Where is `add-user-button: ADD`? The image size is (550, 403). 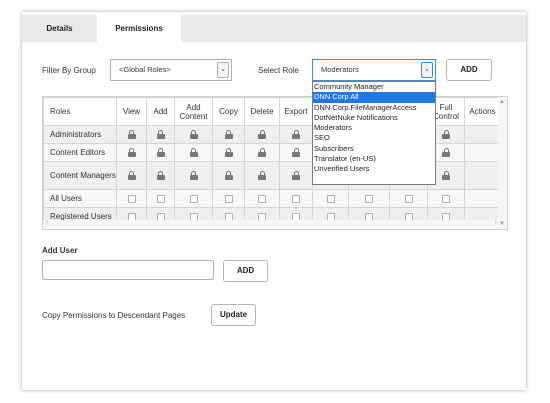 add-user-button: ADD is located at coordinates (245, 271).